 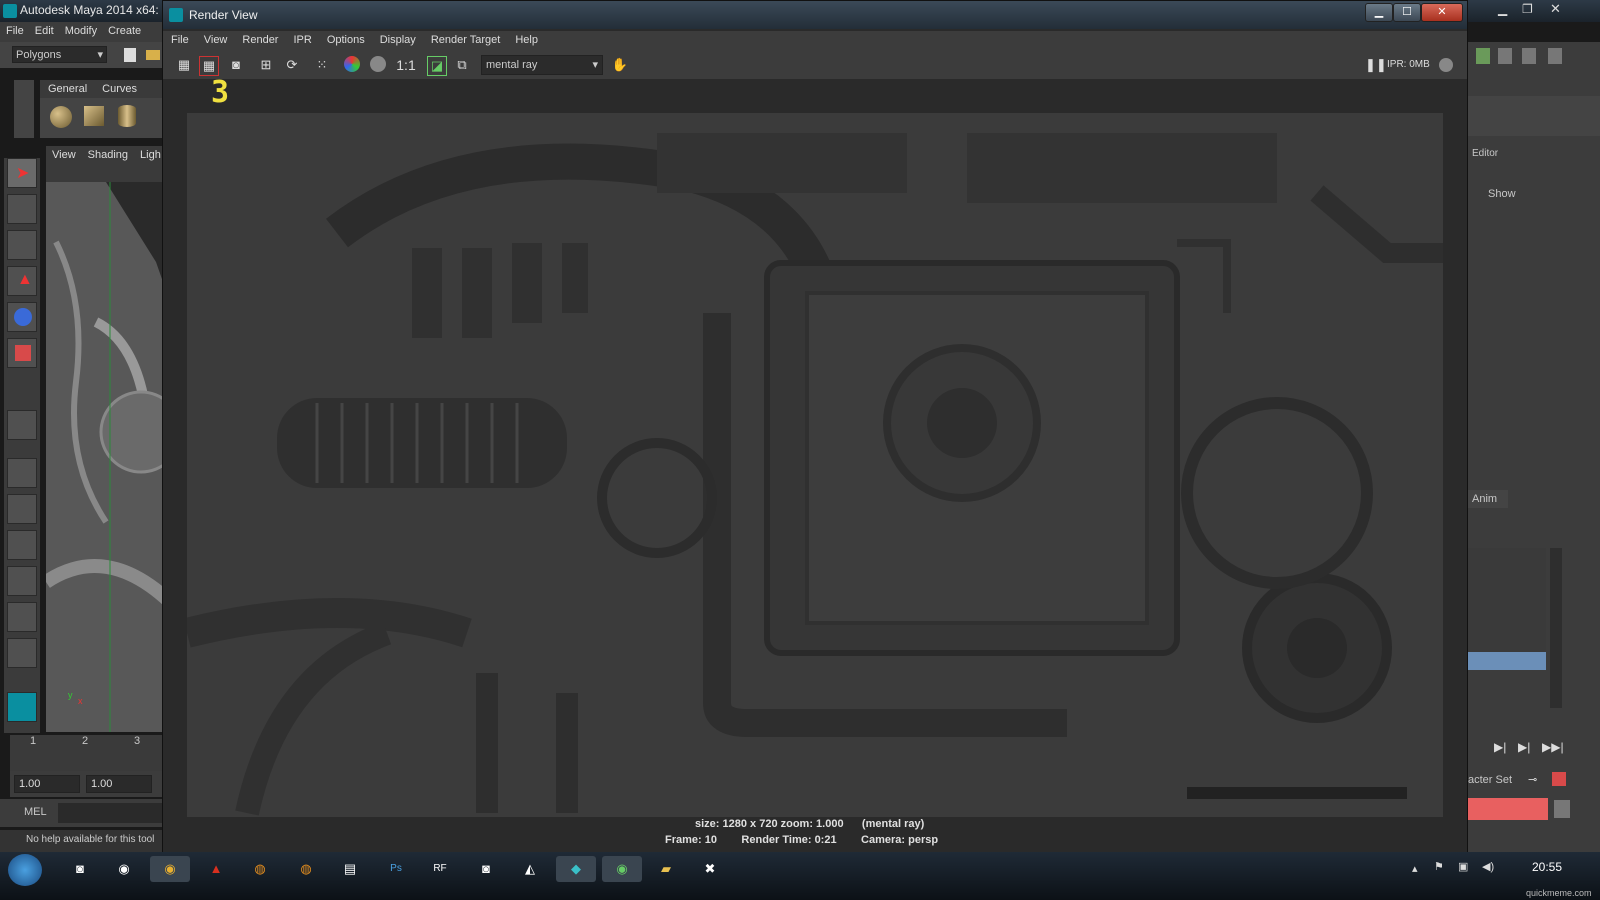 I want to click on notes-icon: ▤, so click(x=350, y=869).